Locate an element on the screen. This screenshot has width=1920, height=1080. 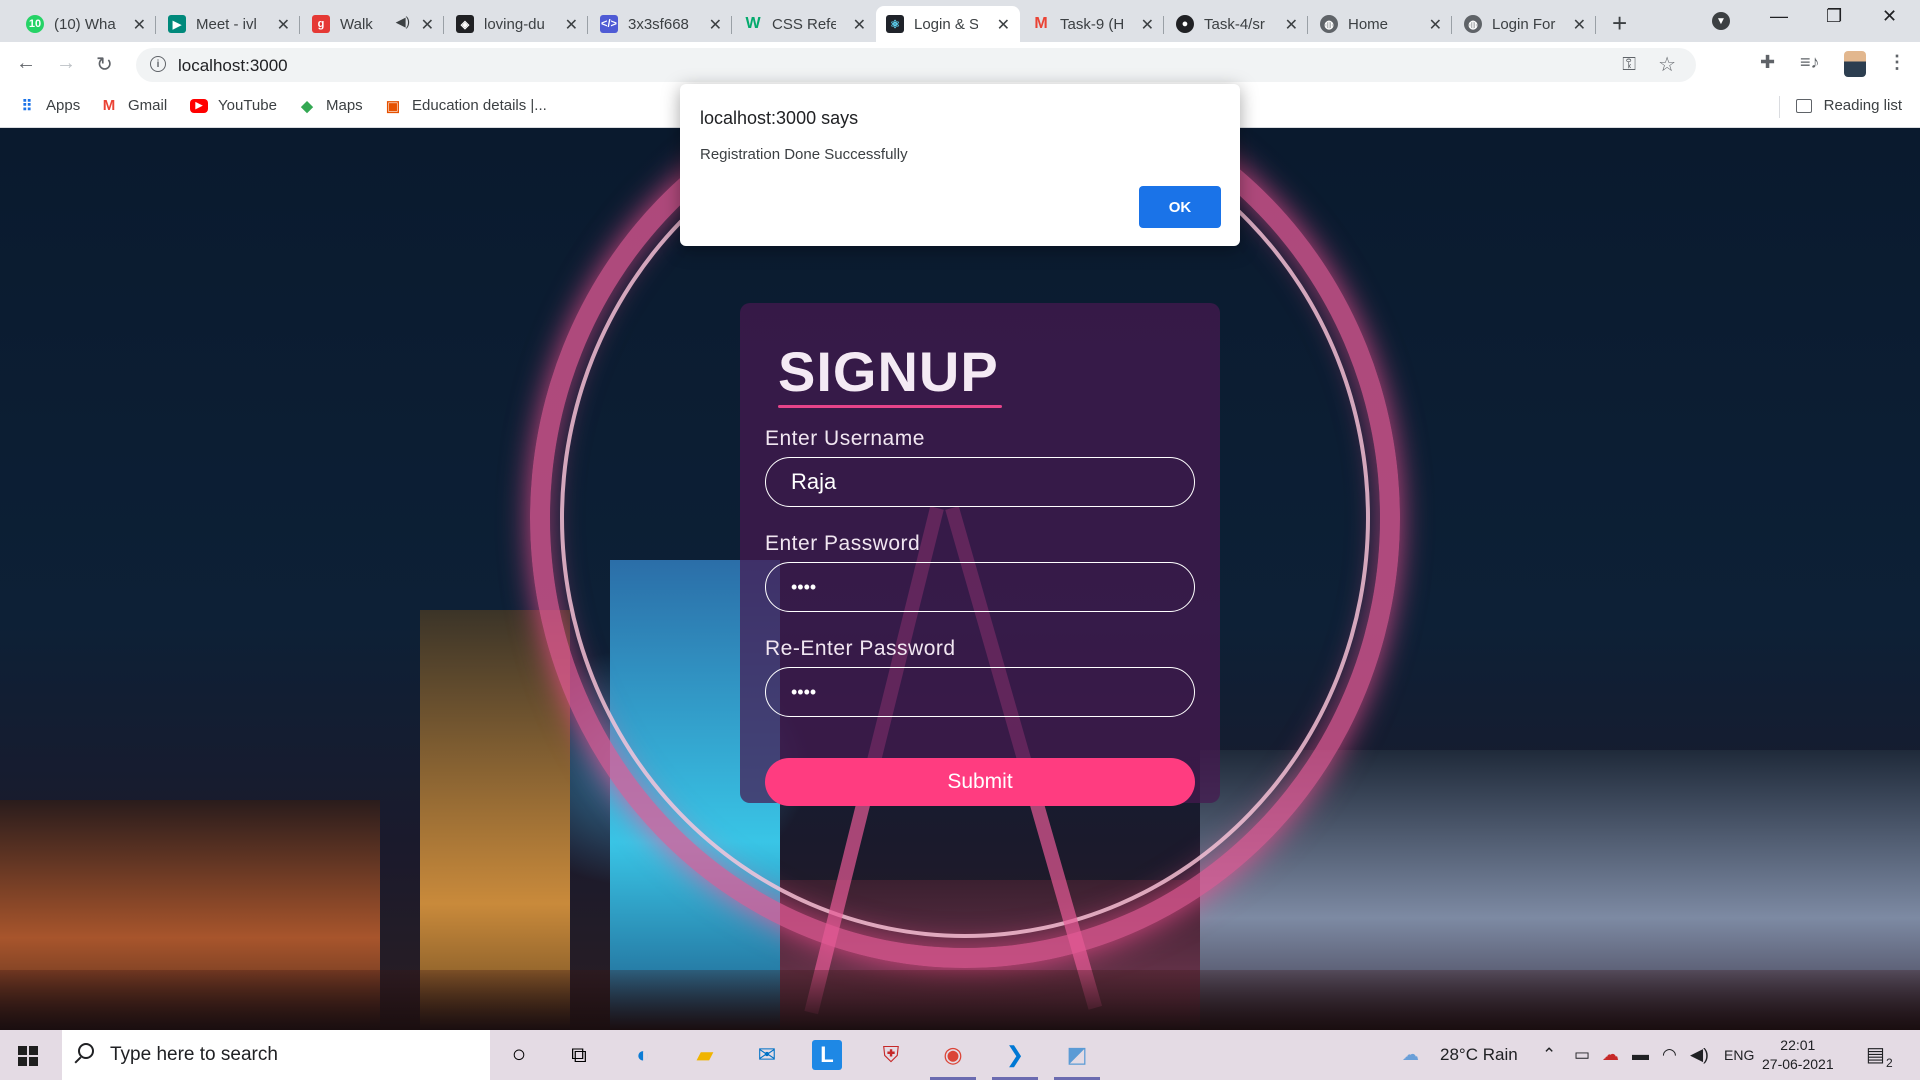
l-app-icon: L is located at coordinates (827, 1055).